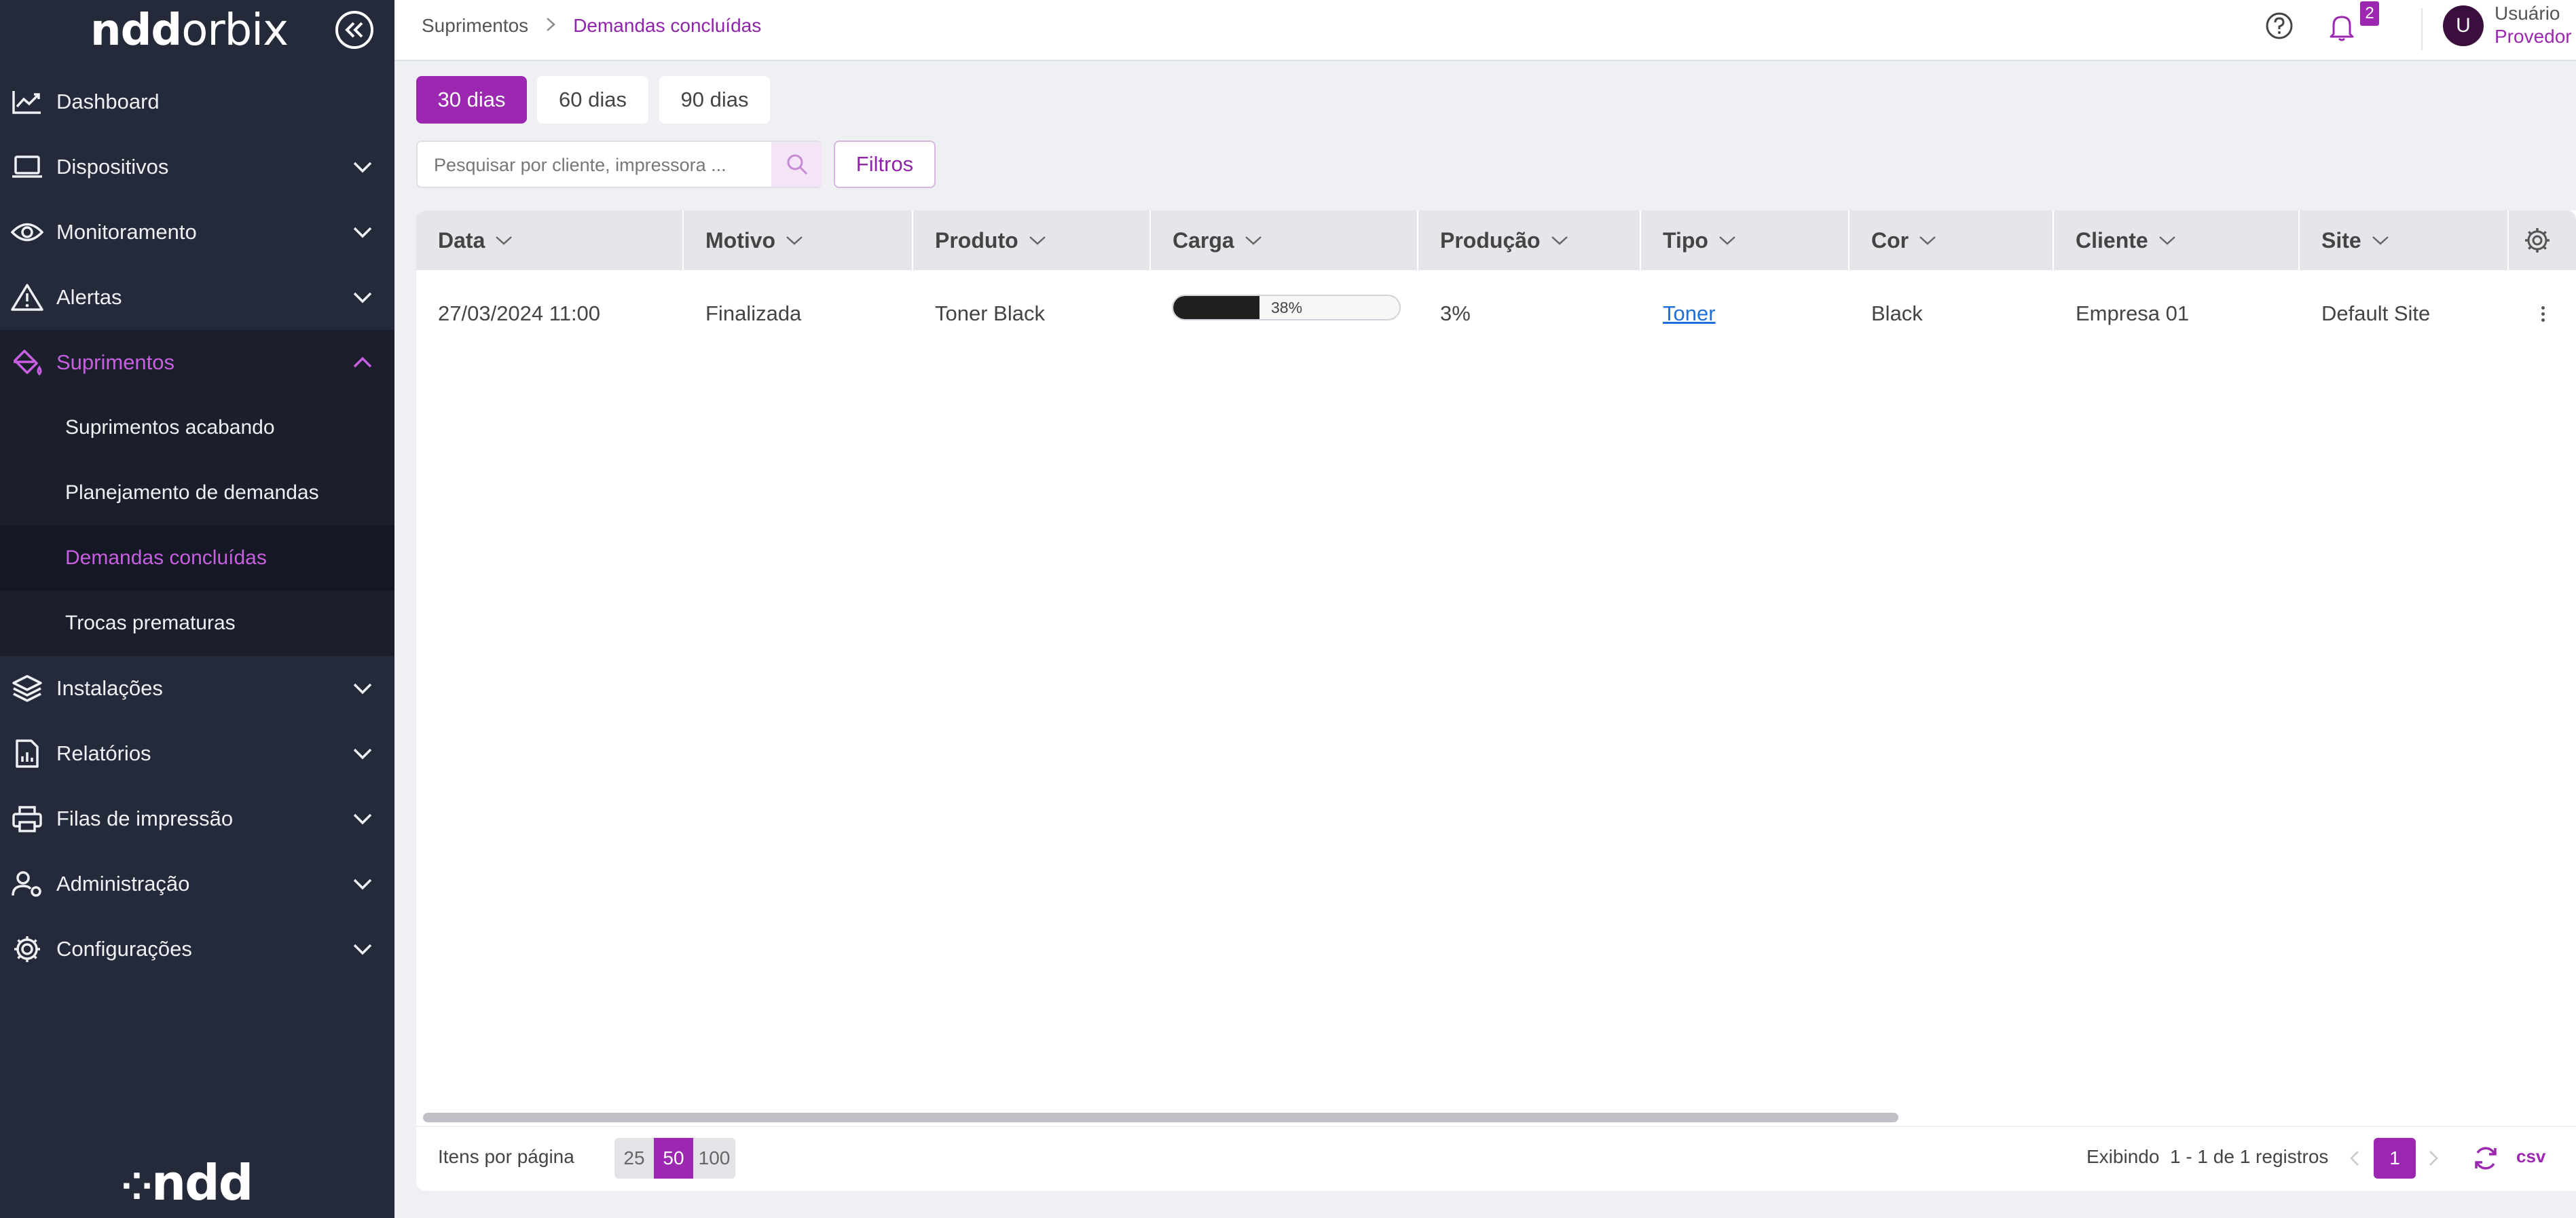 The width and height of the screenshot is (2576, 1218). Describe the element at coordinates (796, 164) in the screenshot. I see `search-button` at that location.